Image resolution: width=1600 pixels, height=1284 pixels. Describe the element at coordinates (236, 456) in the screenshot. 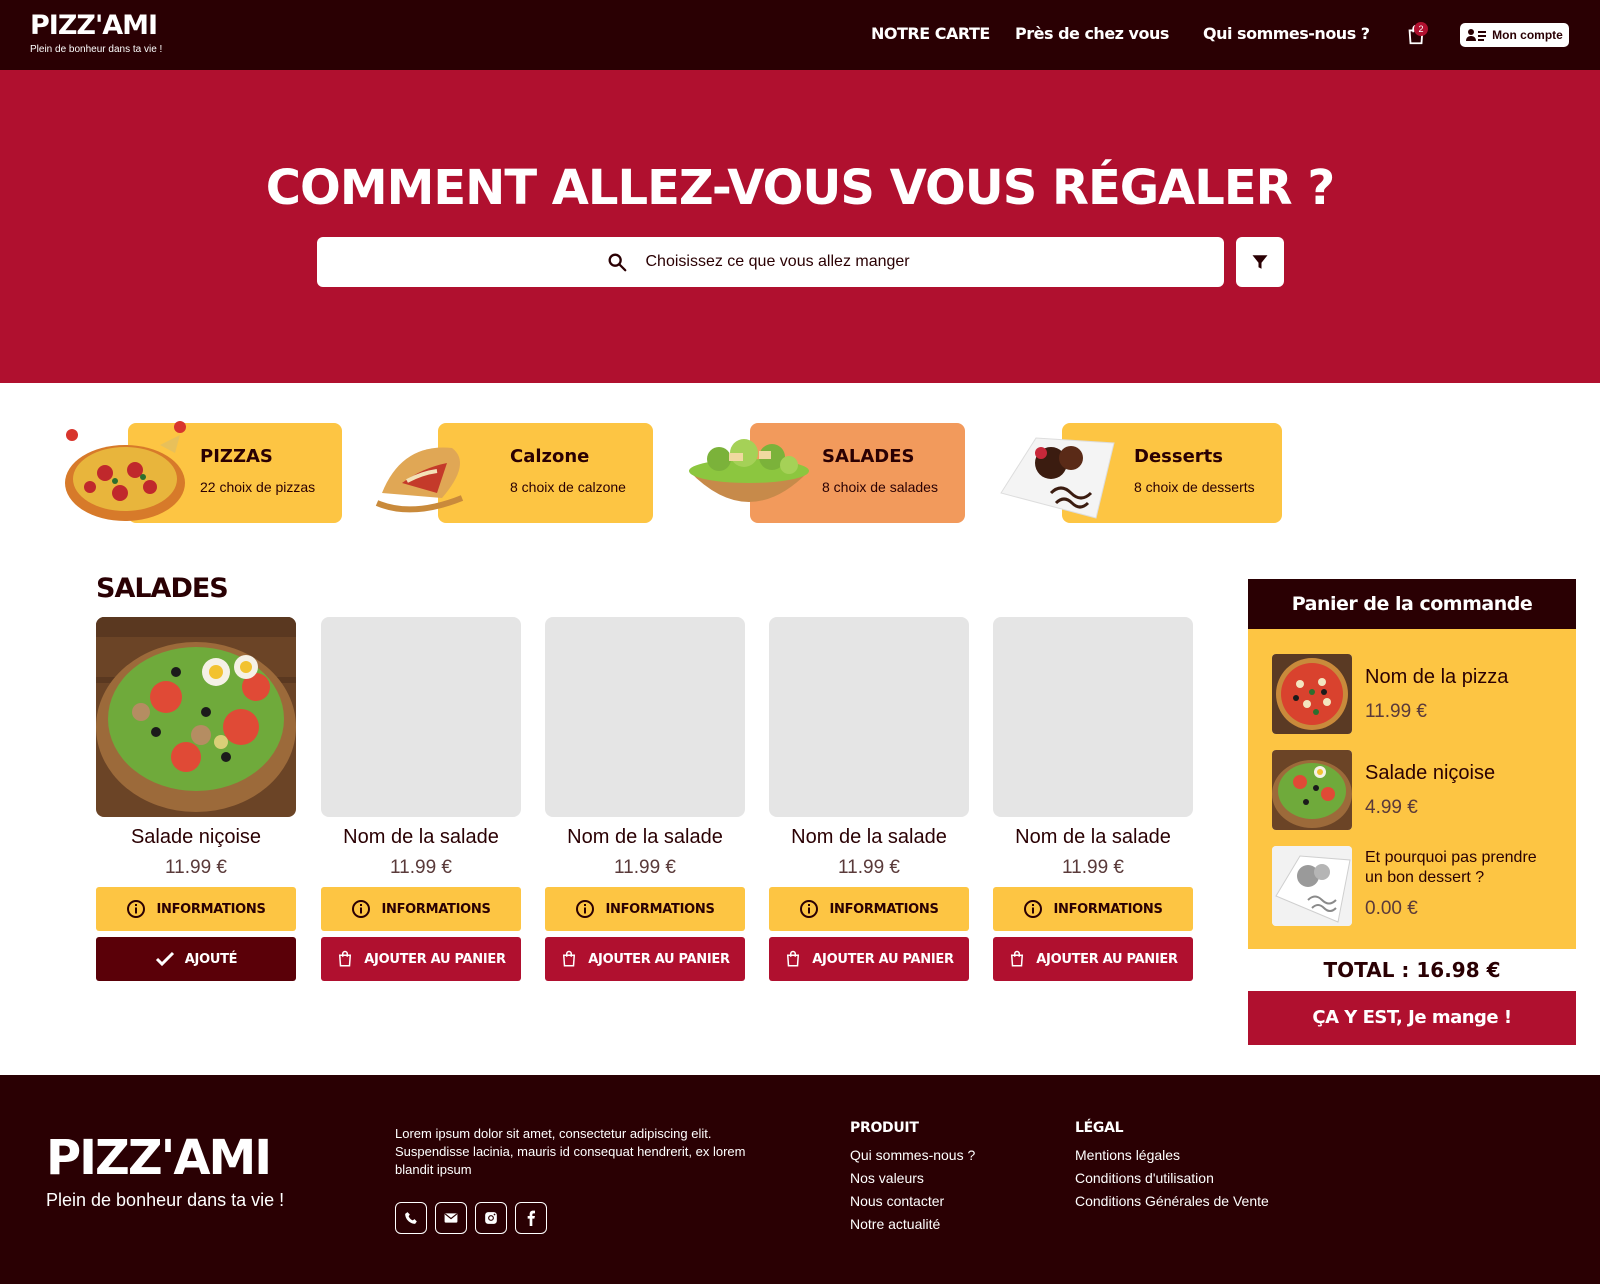

I see `category-title: PIZZAS` at that location.